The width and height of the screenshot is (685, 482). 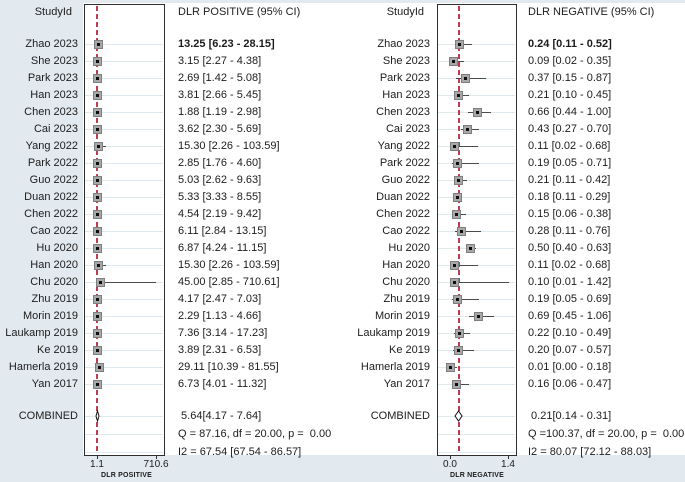 I want to click on left-study-label: Hamerla 2019, so click(x=43, y=367).